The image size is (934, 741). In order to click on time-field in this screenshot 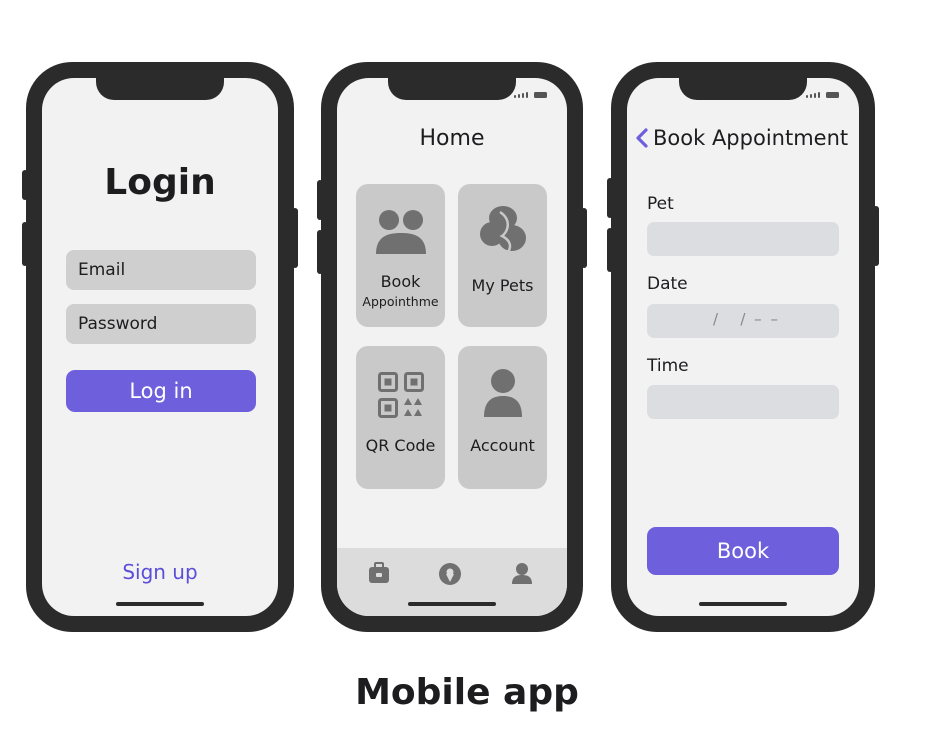, I will do `click(743, 402)`.